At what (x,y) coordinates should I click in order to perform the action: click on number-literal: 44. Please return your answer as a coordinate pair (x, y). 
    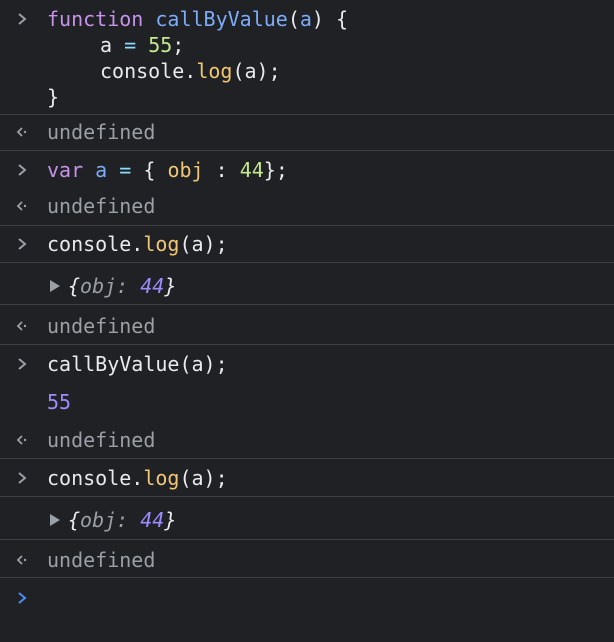
    Looking at the image, I should click on (251, 170).